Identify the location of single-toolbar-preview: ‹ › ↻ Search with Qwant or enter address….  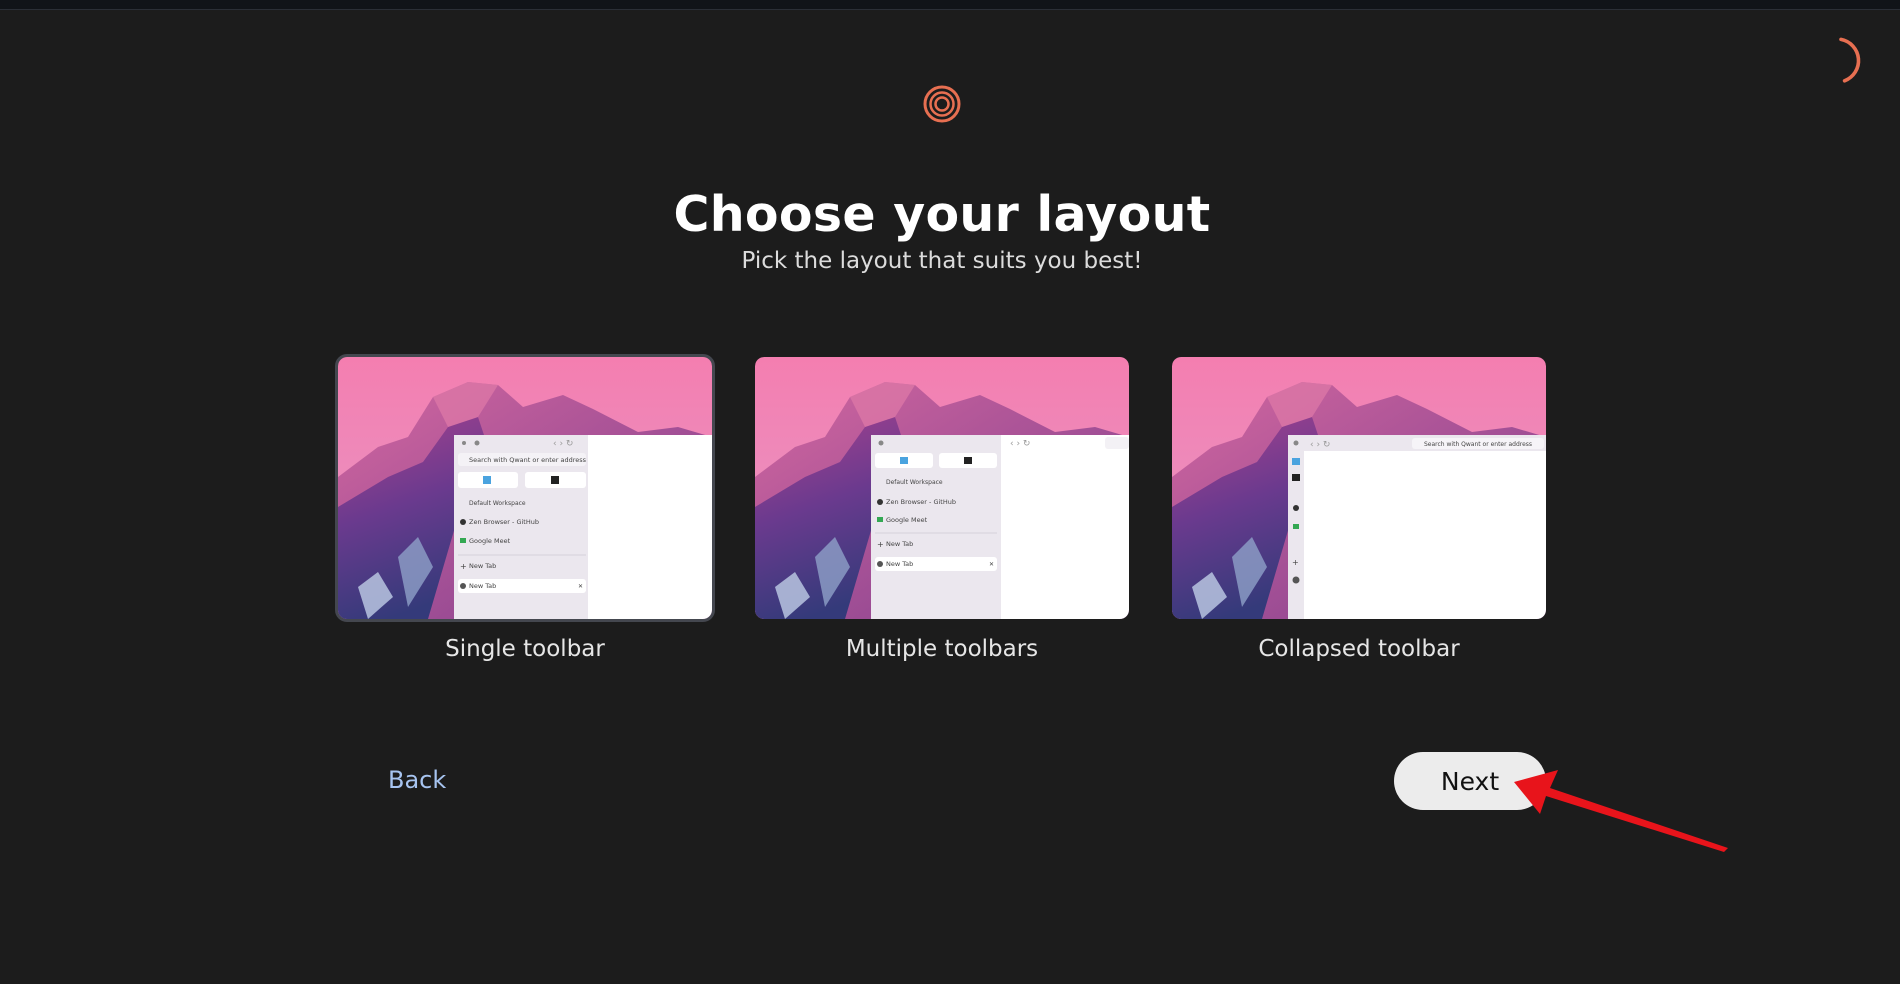
(525, 488).